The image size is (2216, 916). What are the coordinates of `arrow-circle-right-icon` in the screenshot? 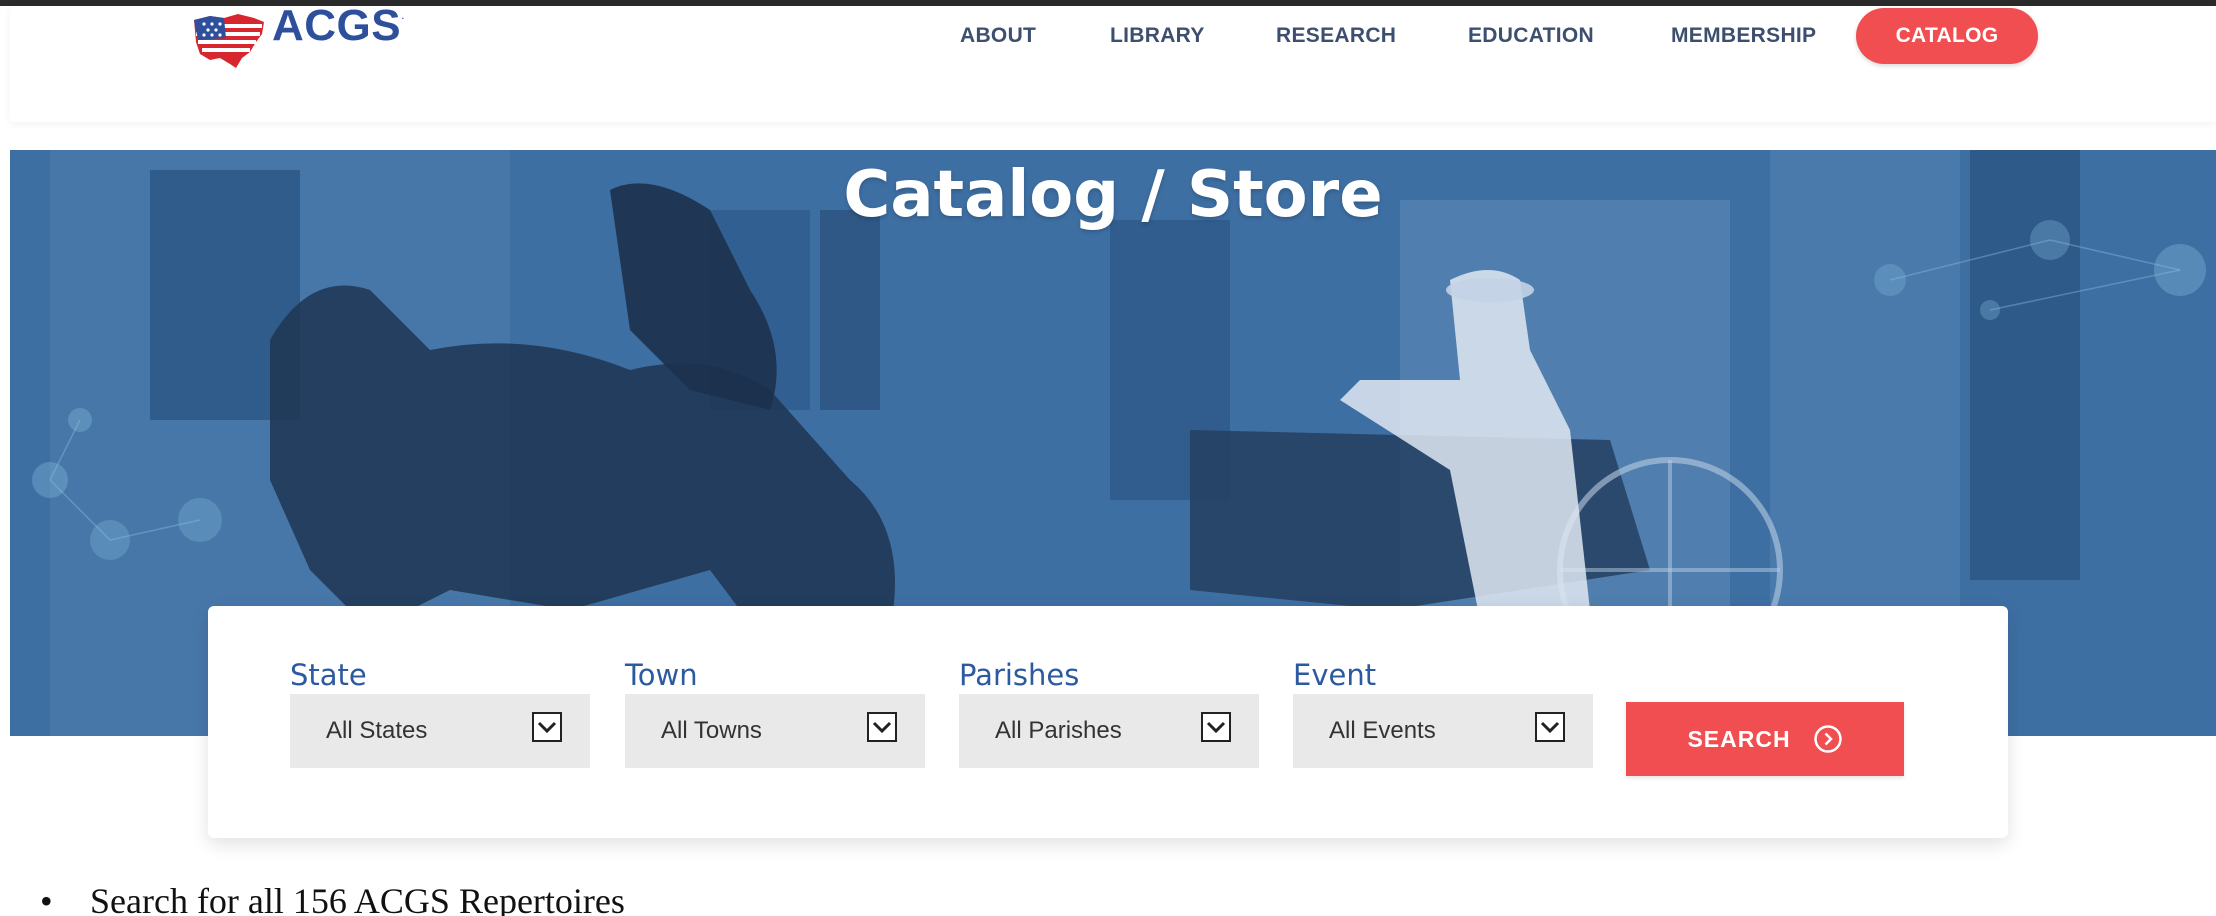 It's located at (1827, 739).